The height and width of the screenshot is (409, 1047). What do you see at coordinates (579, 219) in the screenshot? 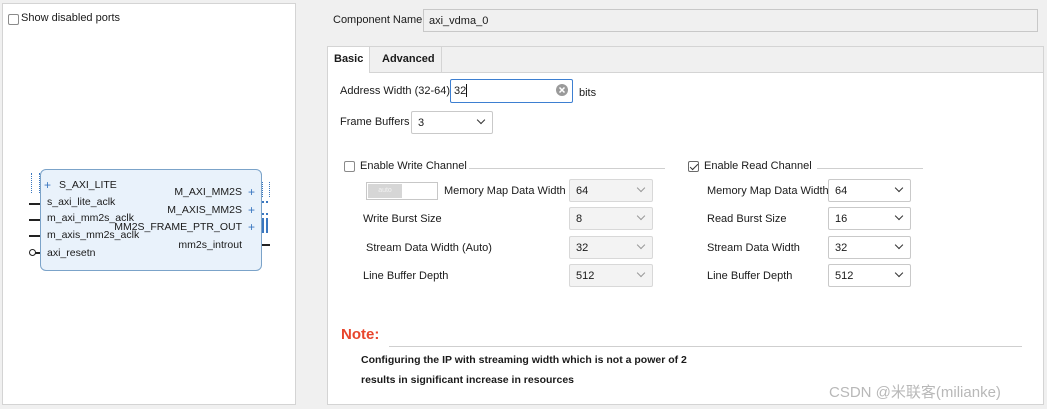
I see `write-burst-size-value: 8` at bounding box center [579, 219].